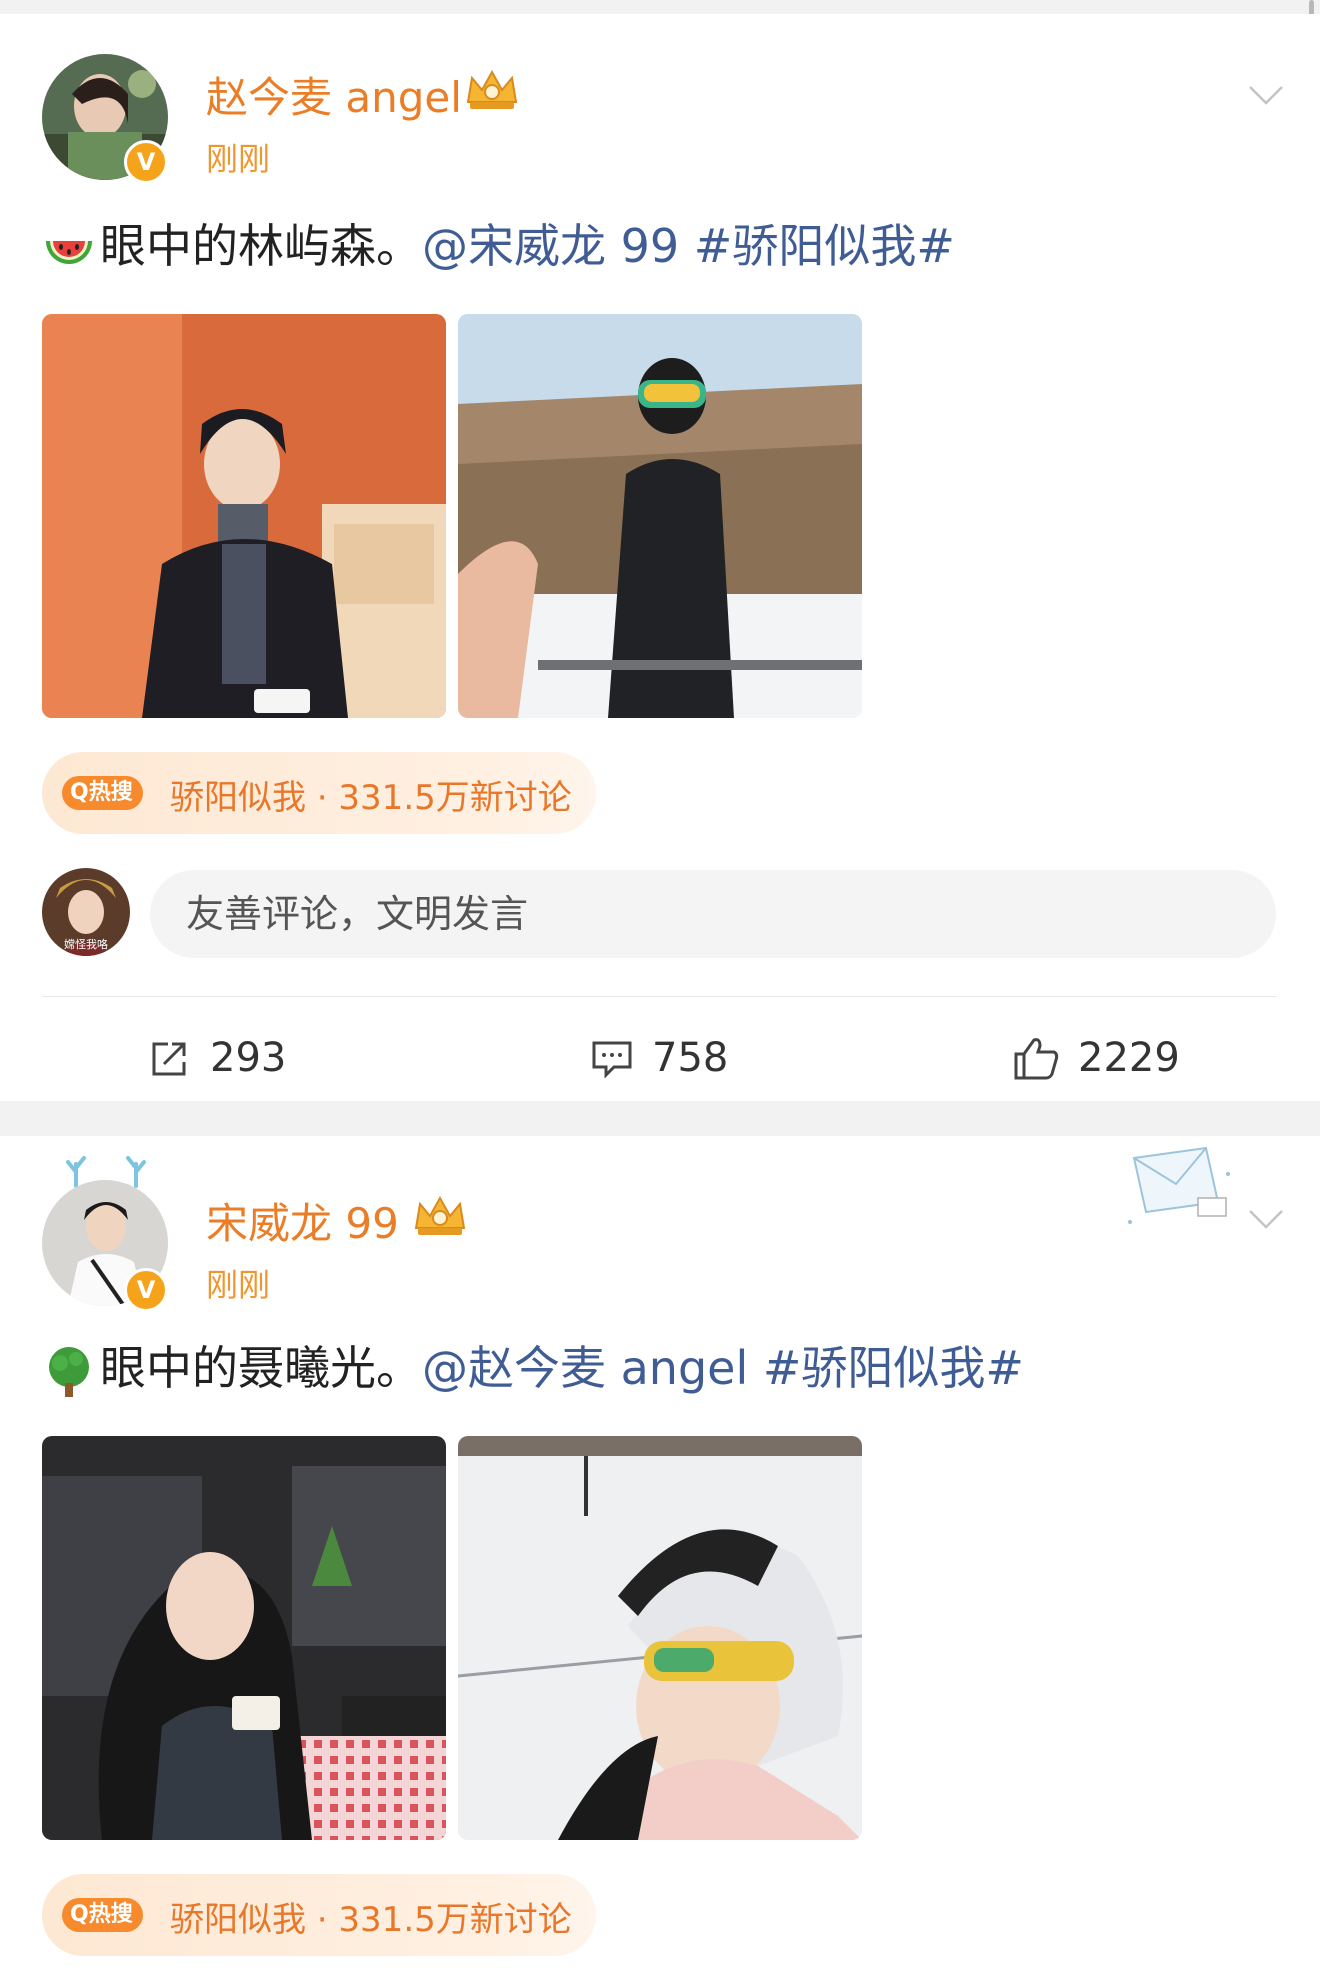 Image resolution: width=1320 pixels, height=1987 pixels. Describe the element at coordinates (550, 246) in the screenshot. I see `mention-link: @宋威龙 99` at that location.